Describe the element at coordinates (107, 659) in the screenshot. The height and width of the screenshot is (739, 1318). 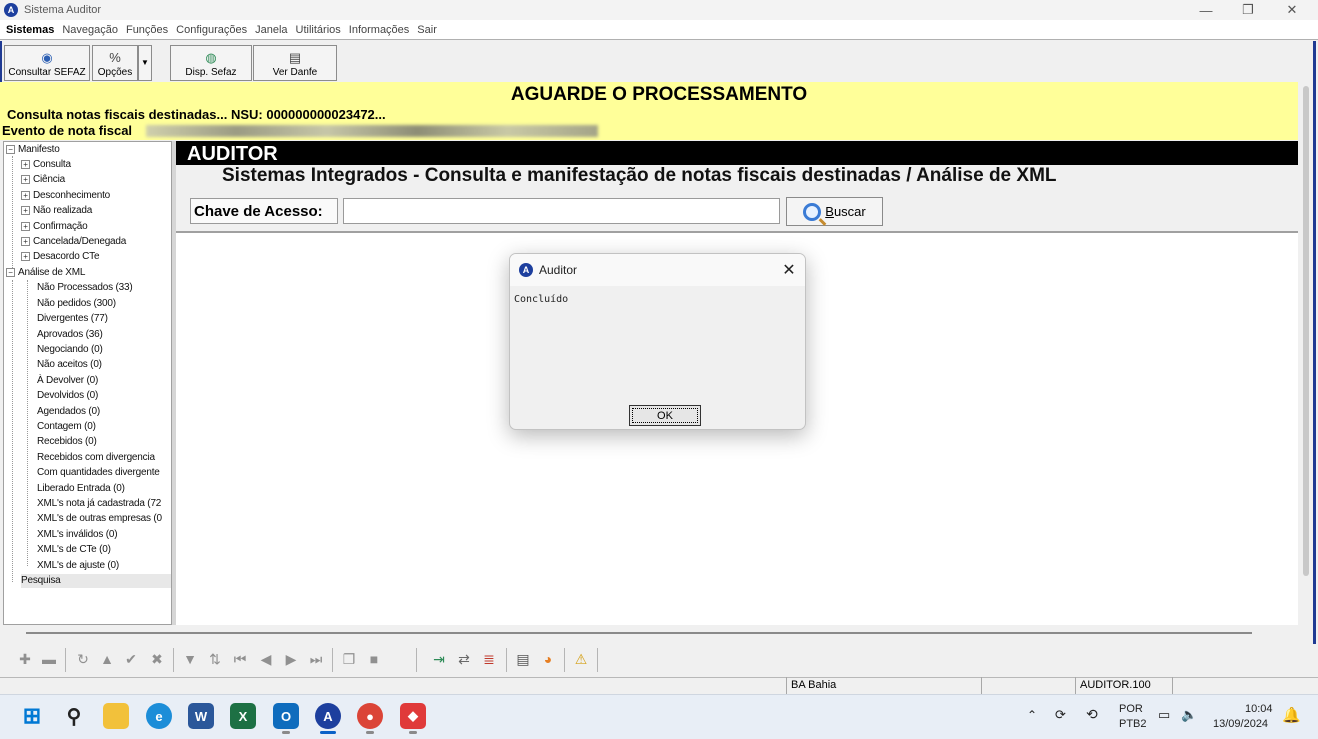
I see `edit-up-icon: ▲` at that location.